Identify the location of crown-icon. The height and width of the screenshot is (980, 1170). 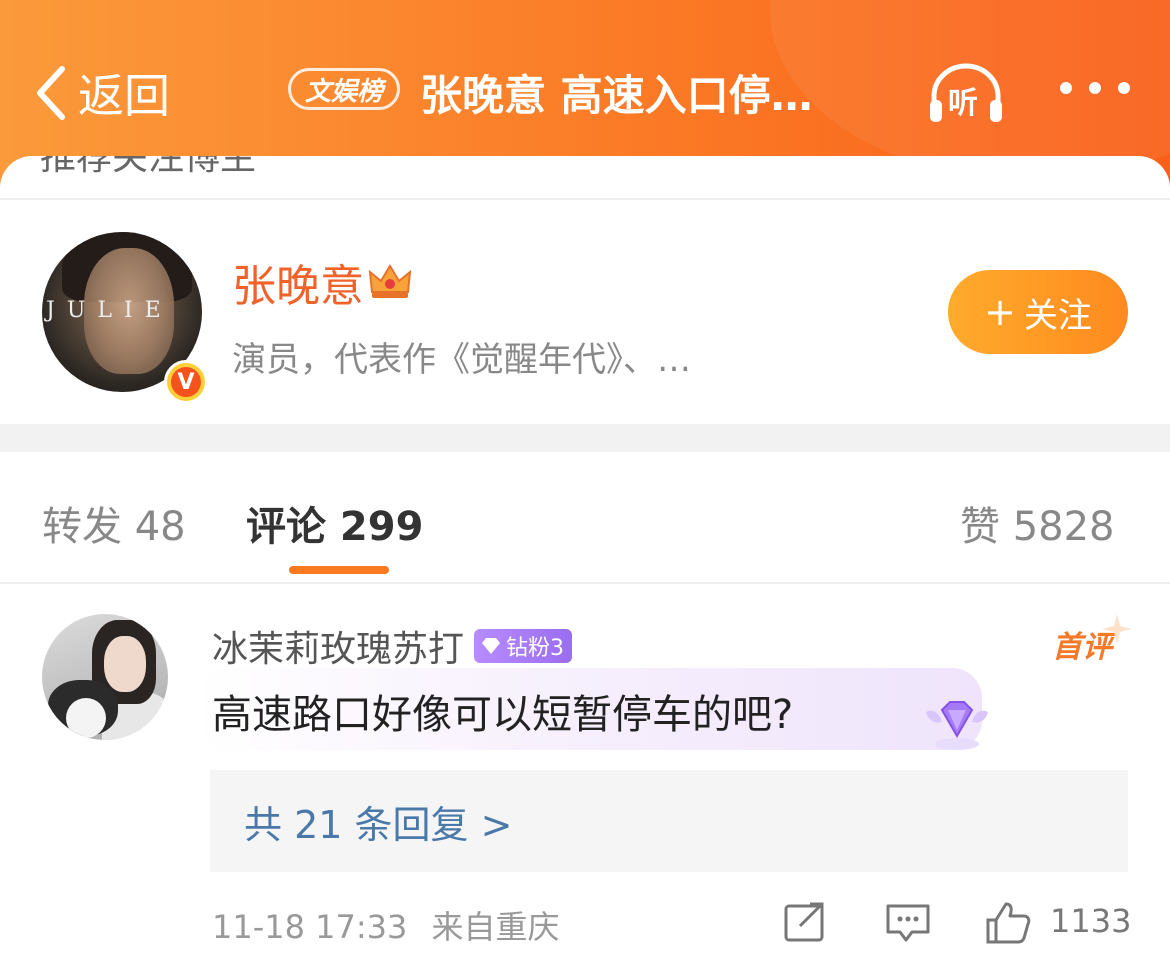
(390, 281).